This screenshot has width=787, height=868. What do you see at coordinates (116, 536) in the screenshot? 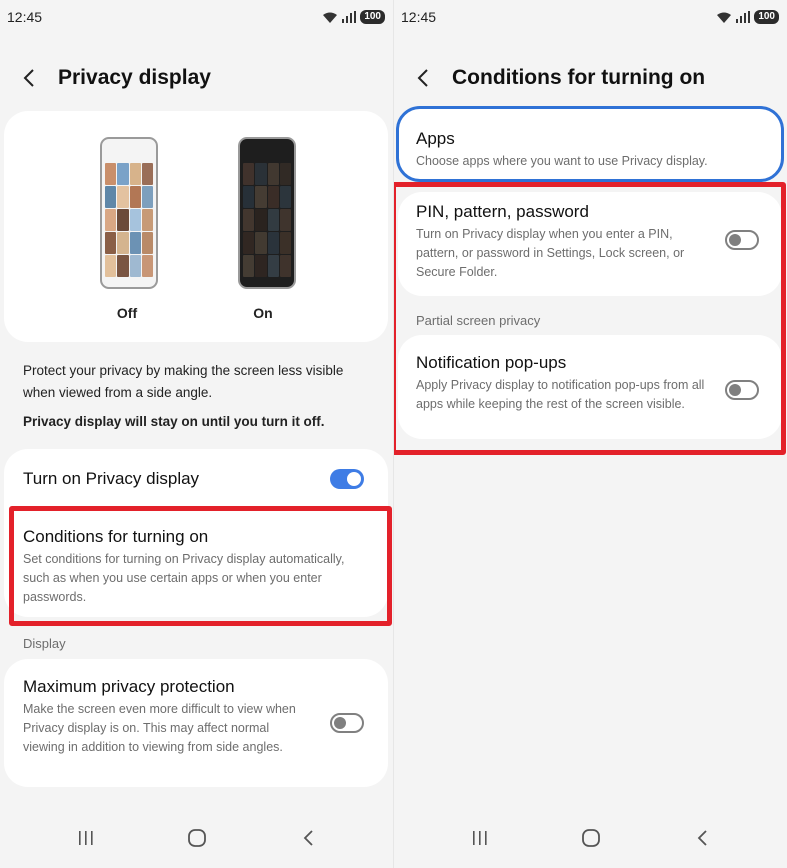
I see `conditions-title: Conditions for turning on` at bounding box center [116, 536].